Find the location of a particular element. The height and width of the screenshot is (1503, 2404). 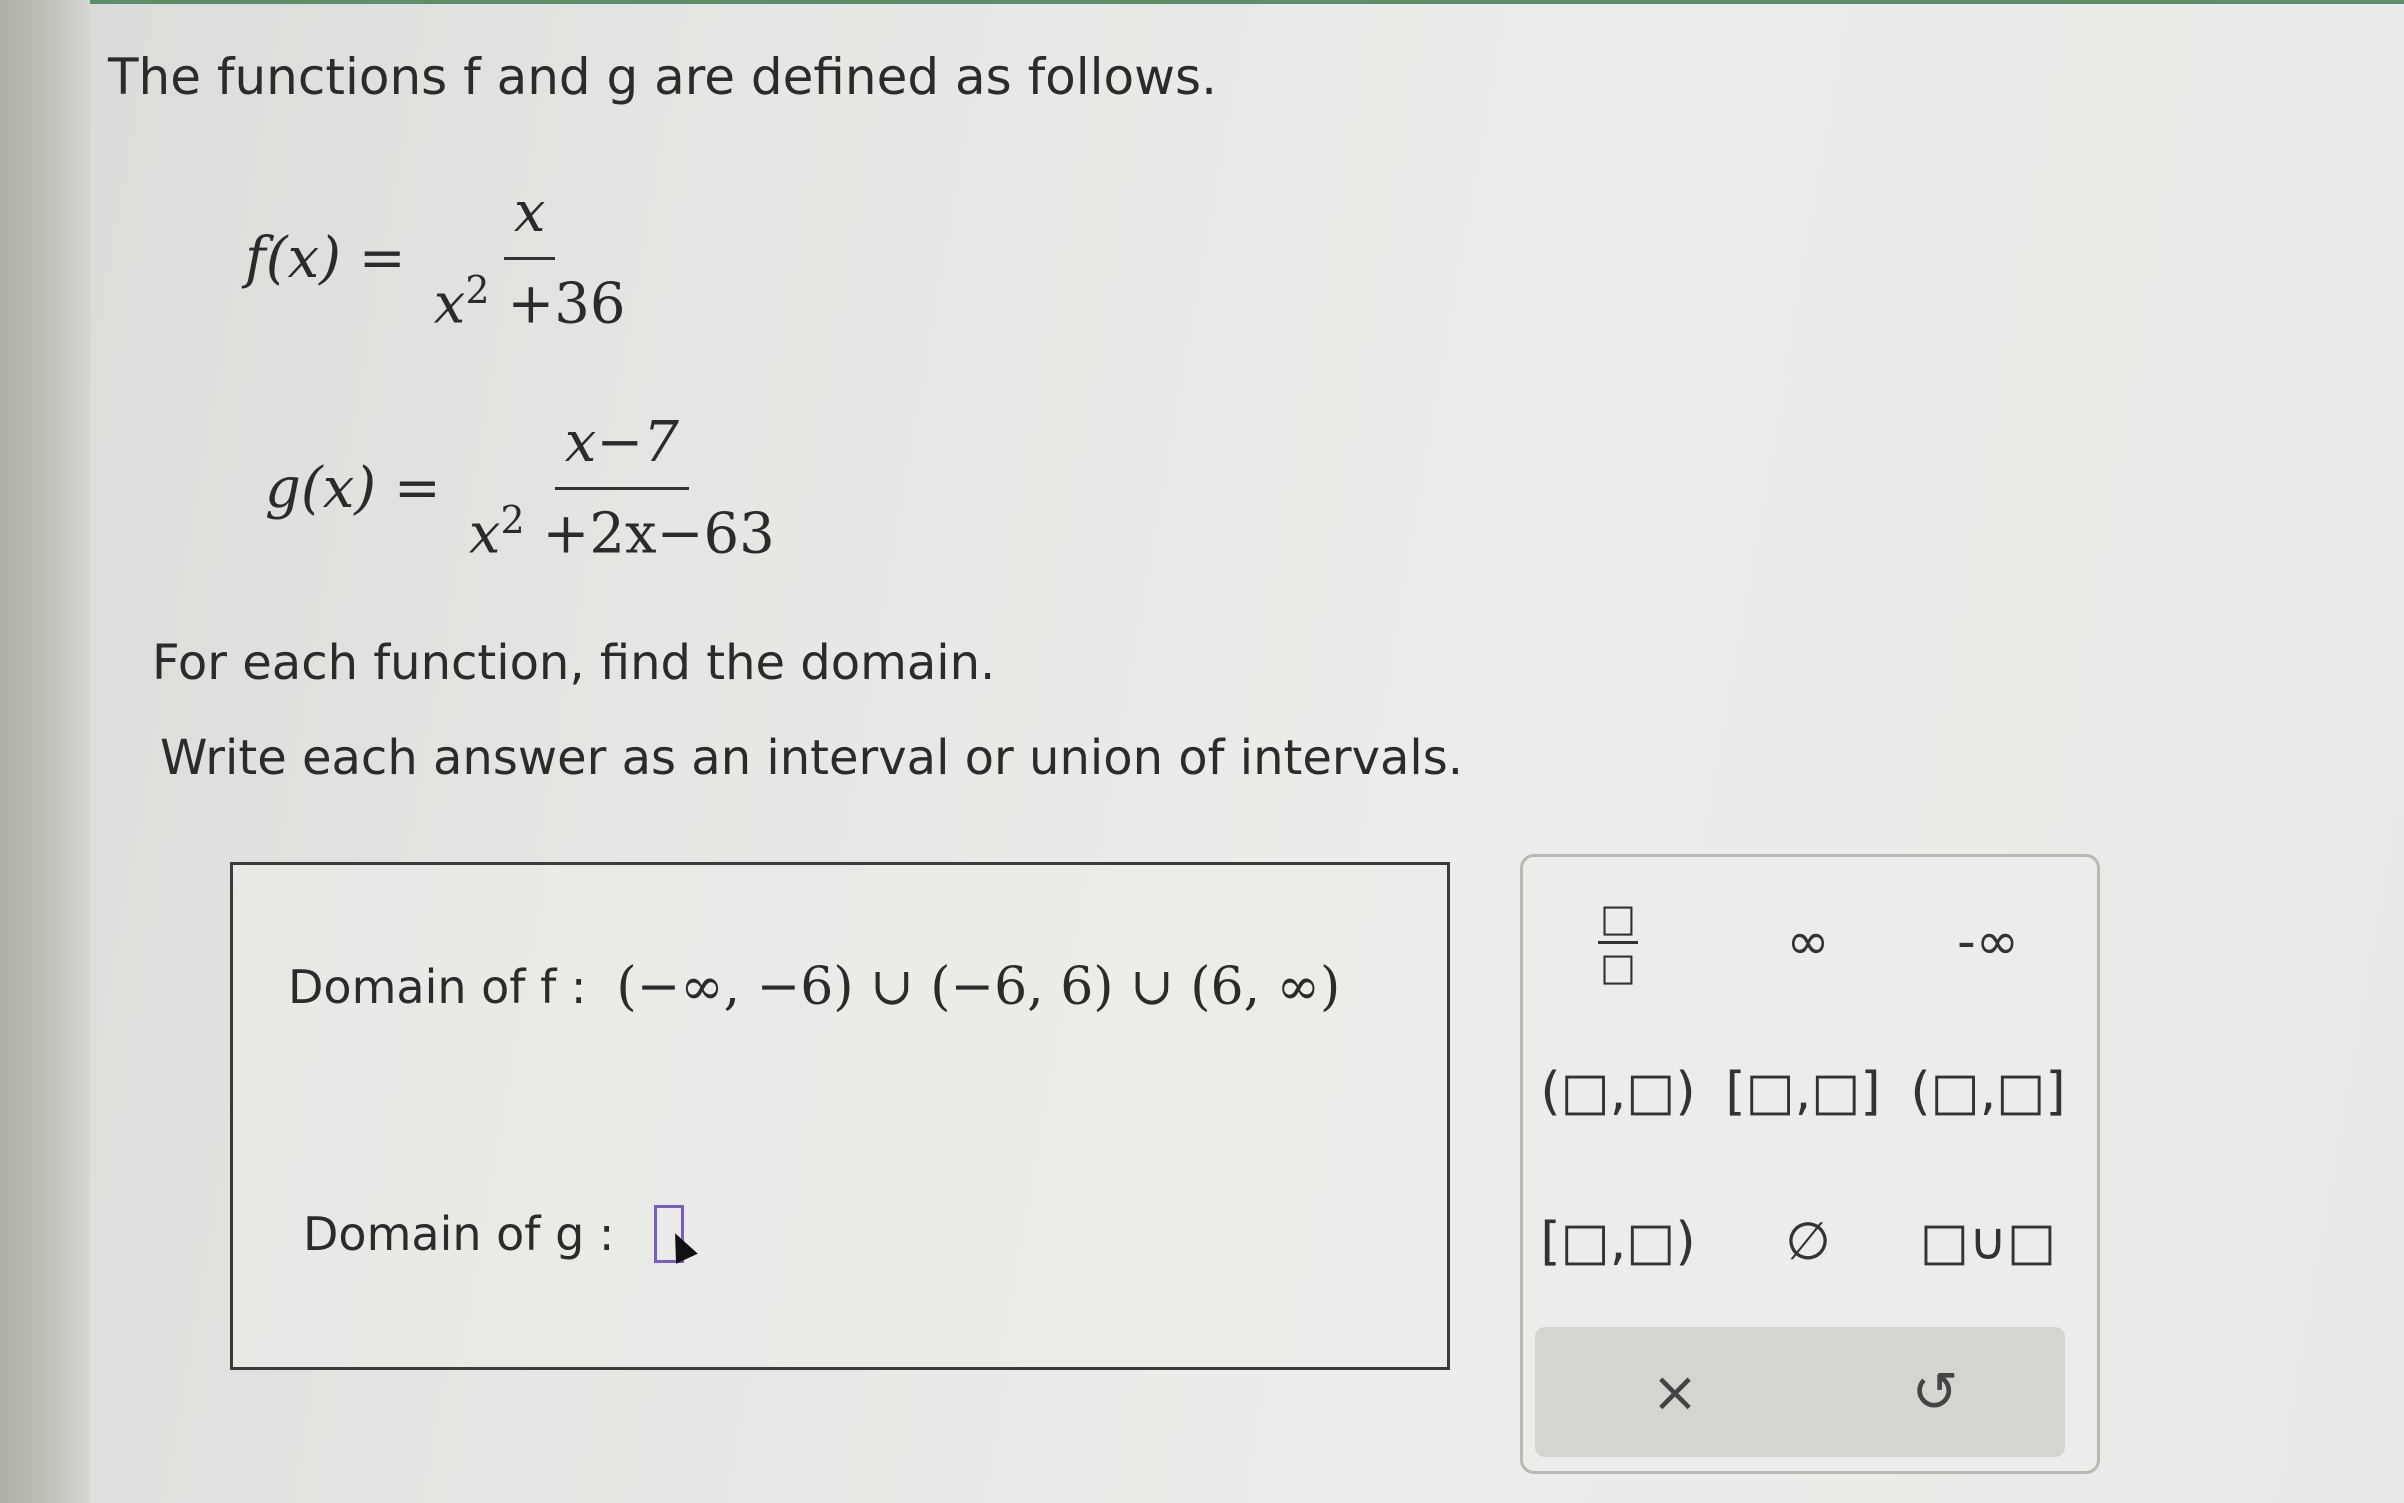

fraction-key: □ □ is located at coordinates (1618, 942).